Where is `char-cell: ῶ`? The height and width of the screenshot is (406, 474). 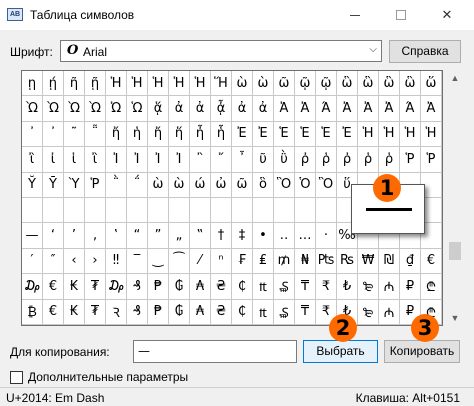
char-cell: ῶ is located at coordinates (242, 185).